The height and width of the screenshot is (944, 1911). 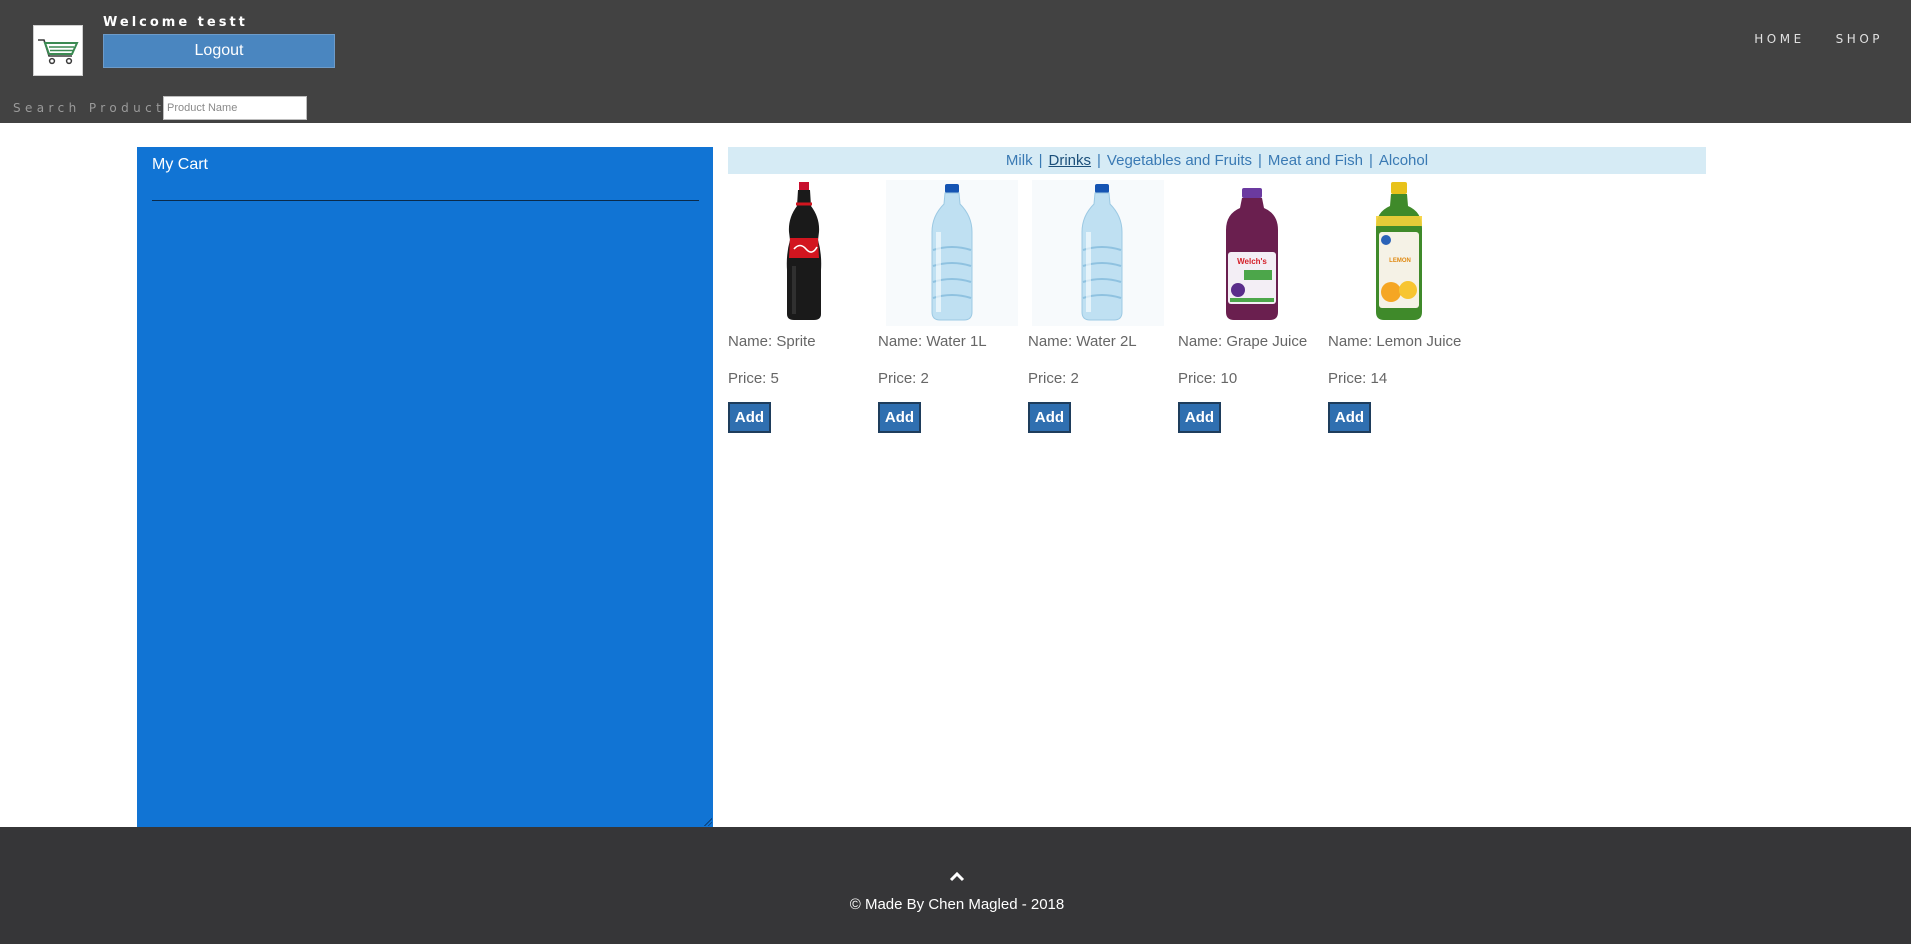 I want to click on svg-text: LEMON, so click(x=1400, y=261).